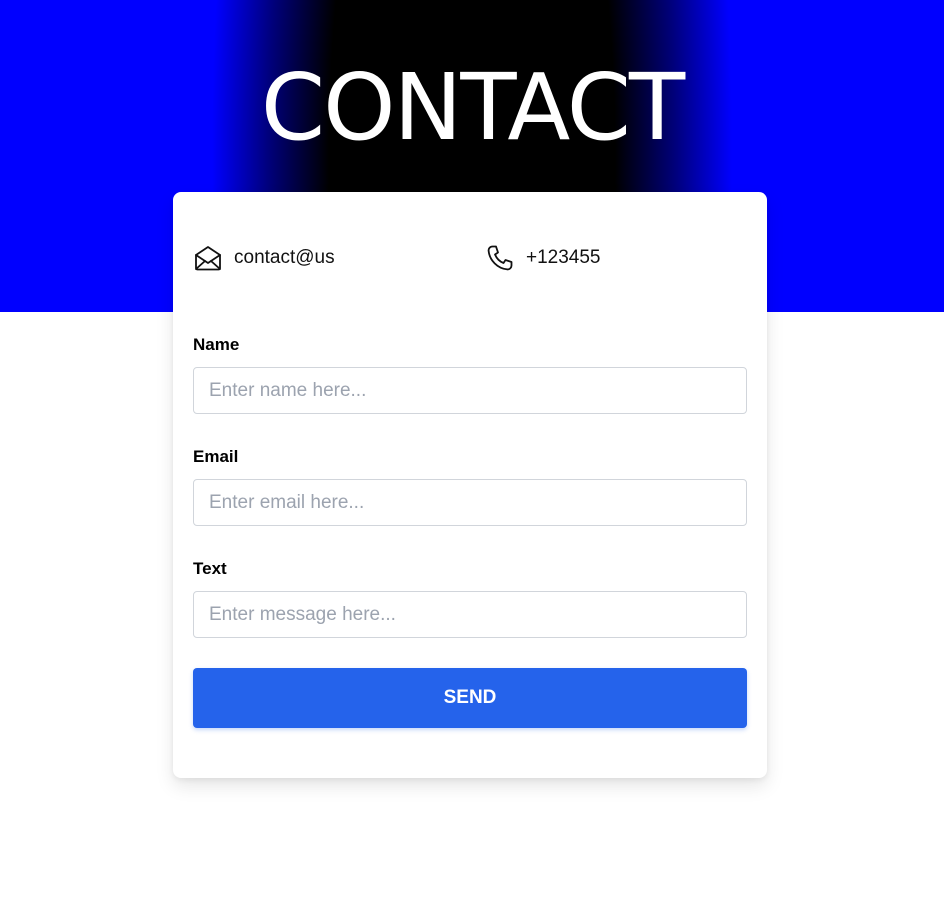 The image size is (944, 921). What do you see at coordinates (470, 390) in the screenshot?
I see `name-input` at bounding box center [470, 390].